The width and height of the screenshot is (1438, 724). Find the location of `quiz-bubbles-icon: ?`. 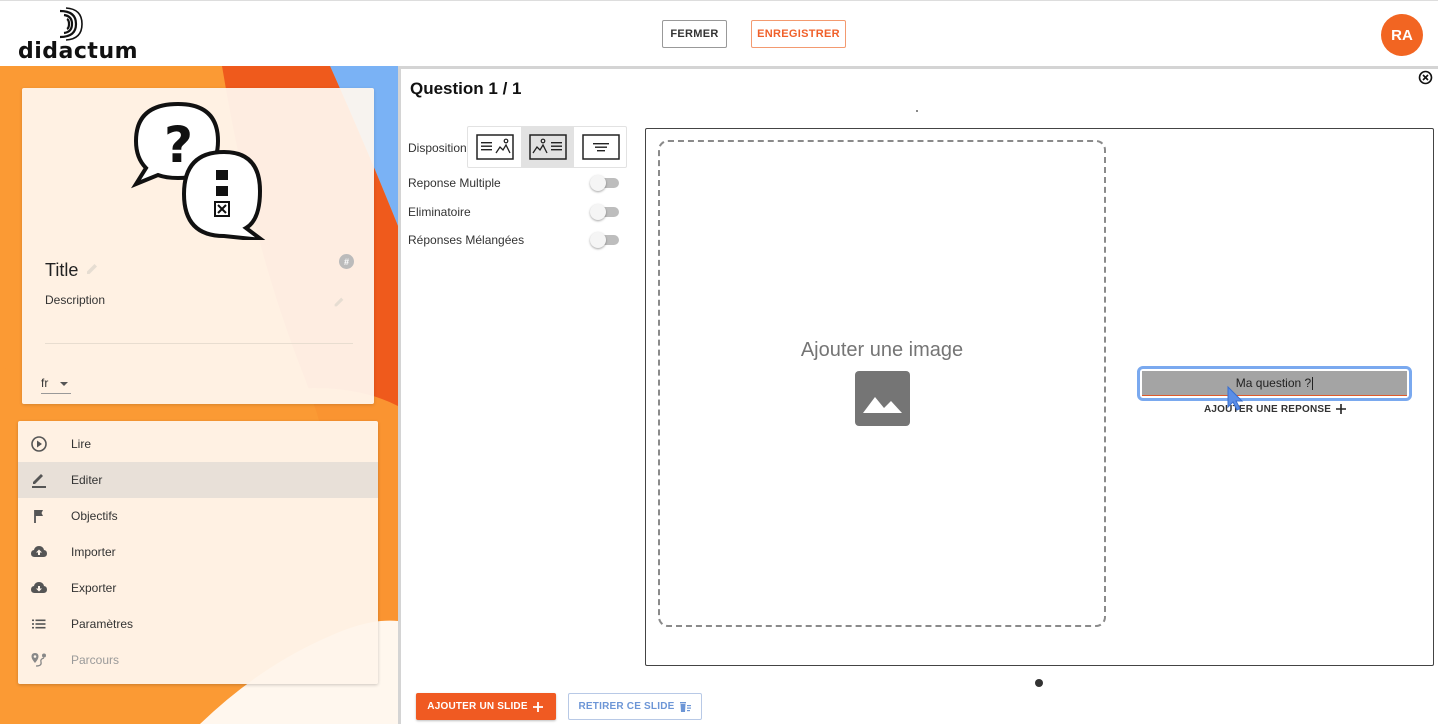

quiz-bubbles-icon: ? is located at coordinates (198, 170).